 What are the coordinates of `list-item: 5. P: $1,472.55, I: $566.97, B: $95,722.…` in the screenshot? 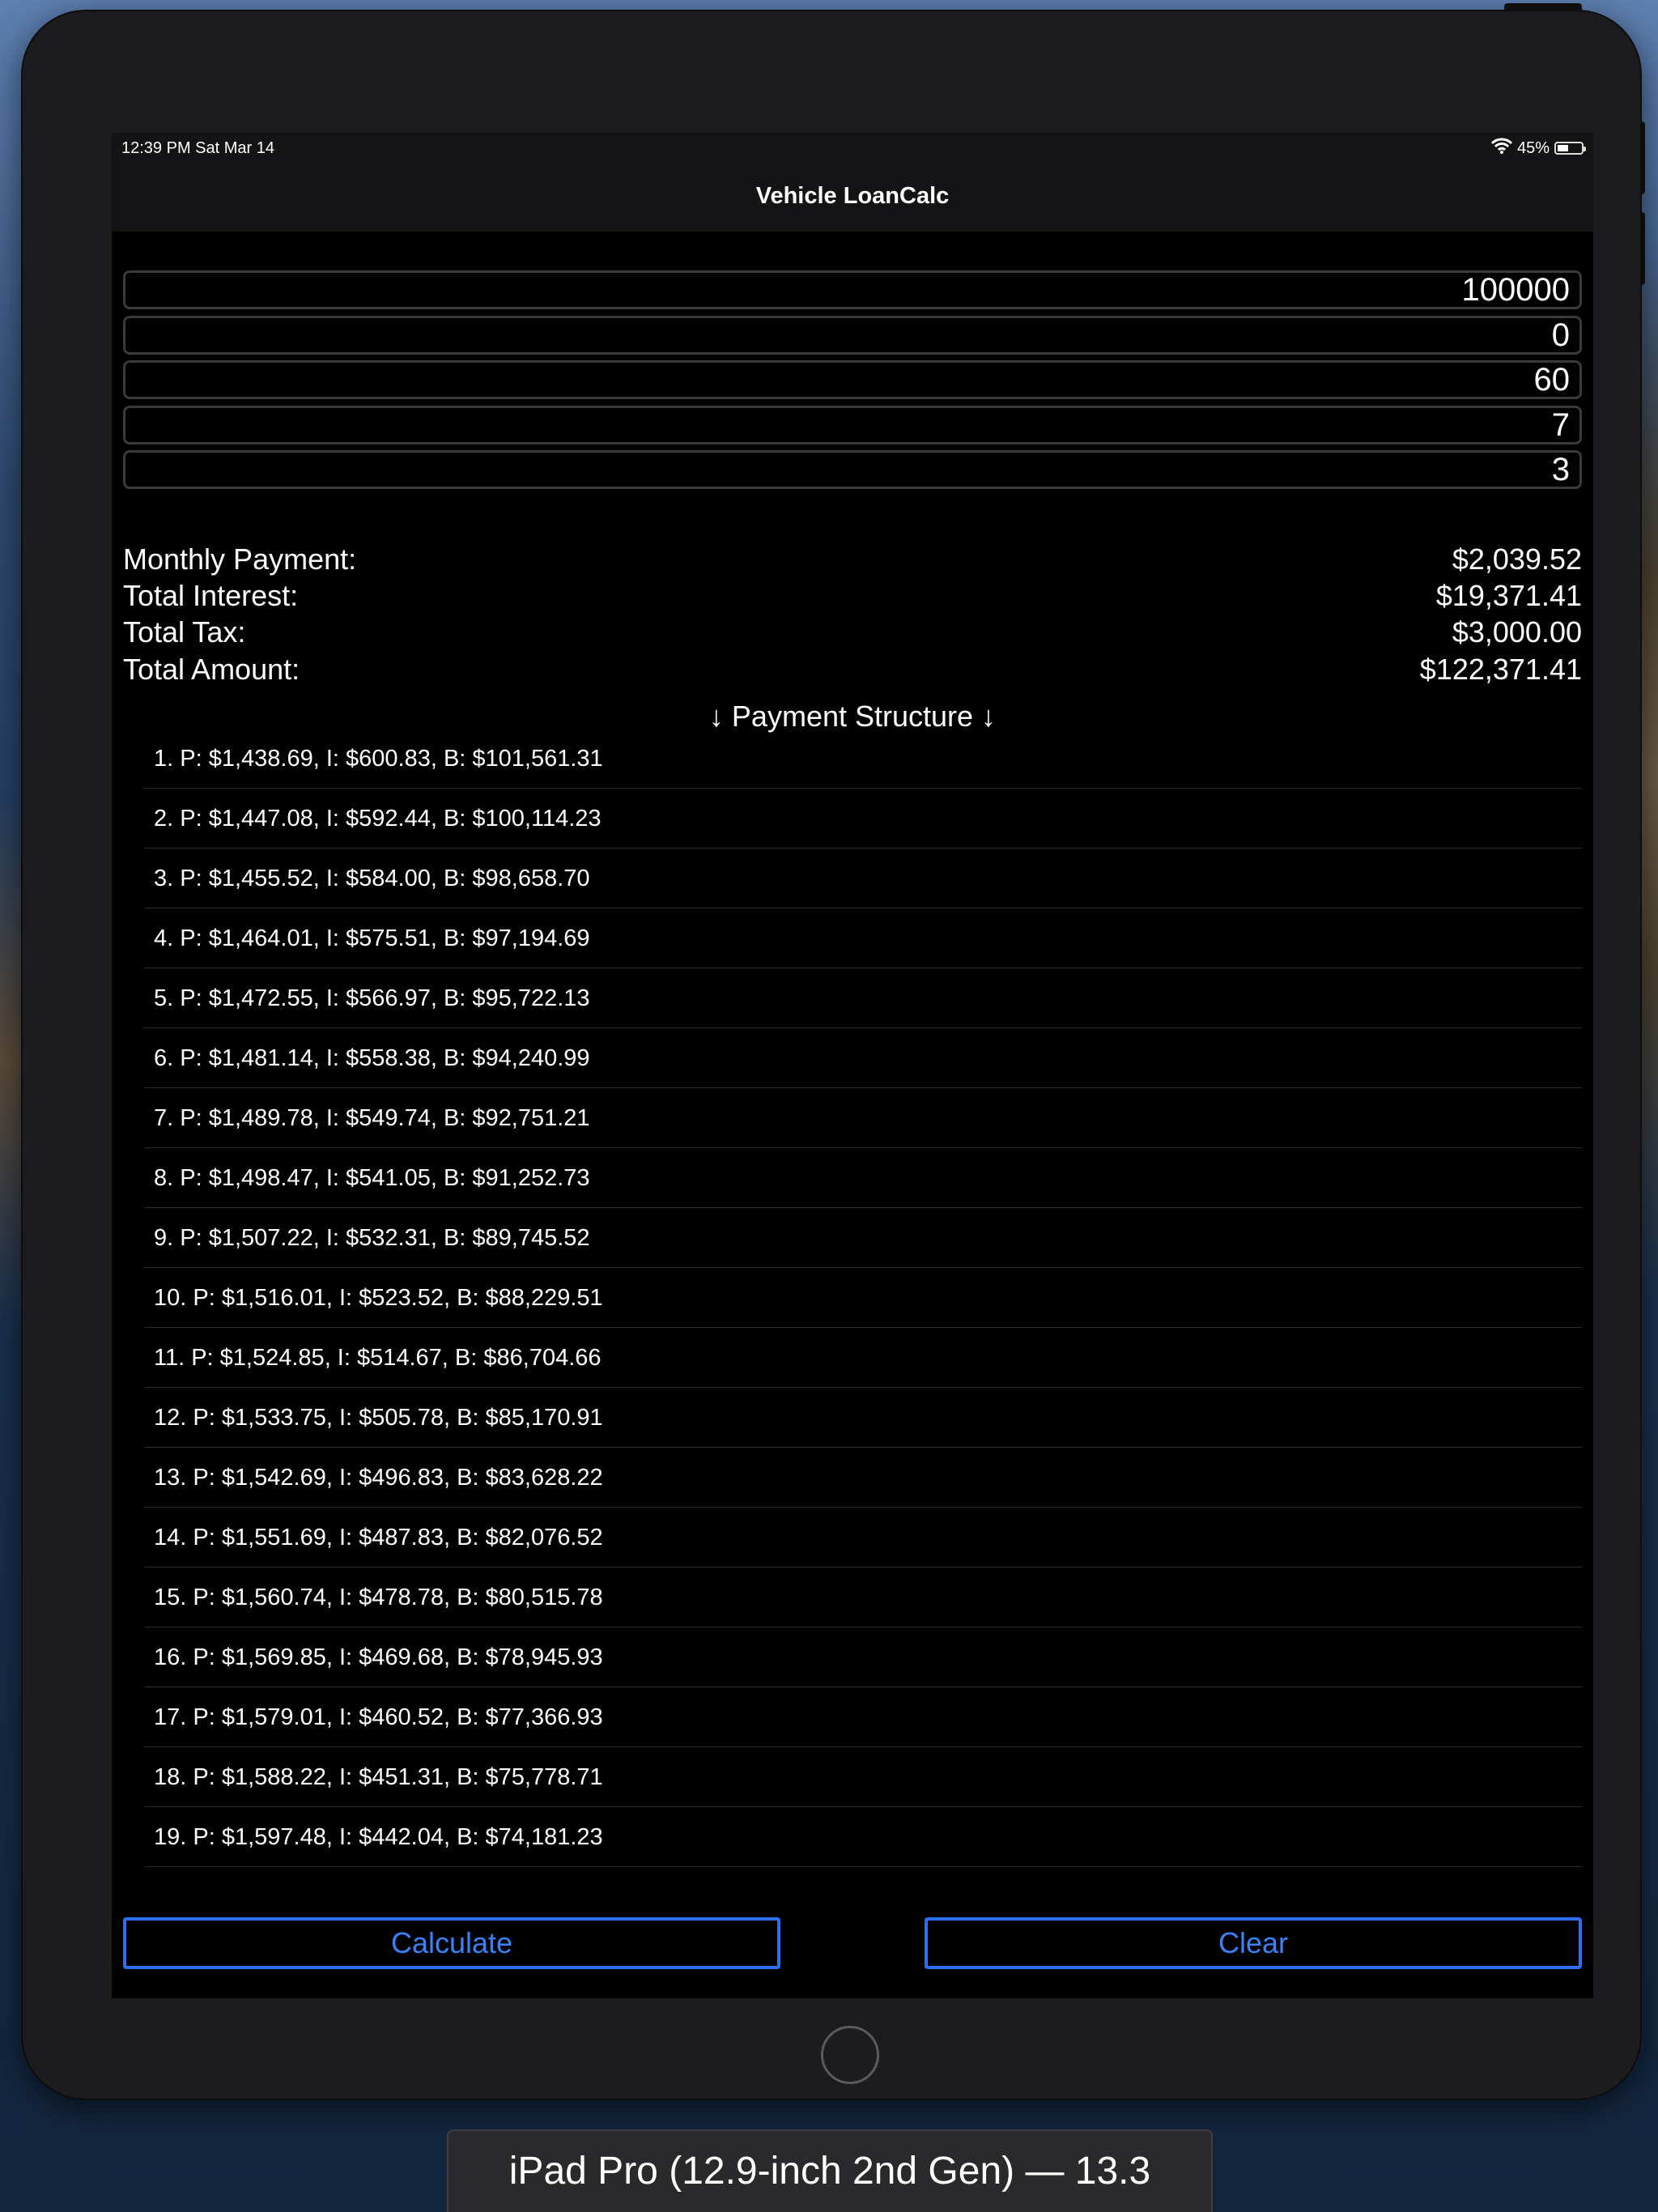 It's located at (863, 998).